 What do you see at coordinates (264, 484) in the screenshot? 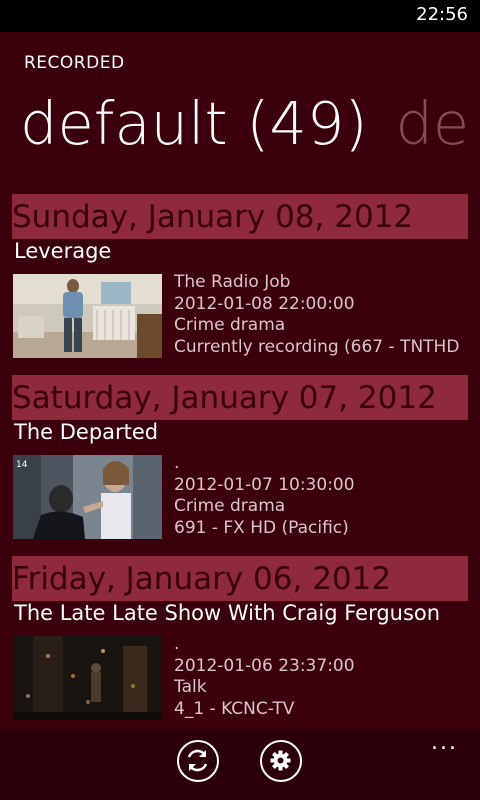
I see `air-datetime: 2012-01-07 10:30:00` at bounding box center [264, 484].